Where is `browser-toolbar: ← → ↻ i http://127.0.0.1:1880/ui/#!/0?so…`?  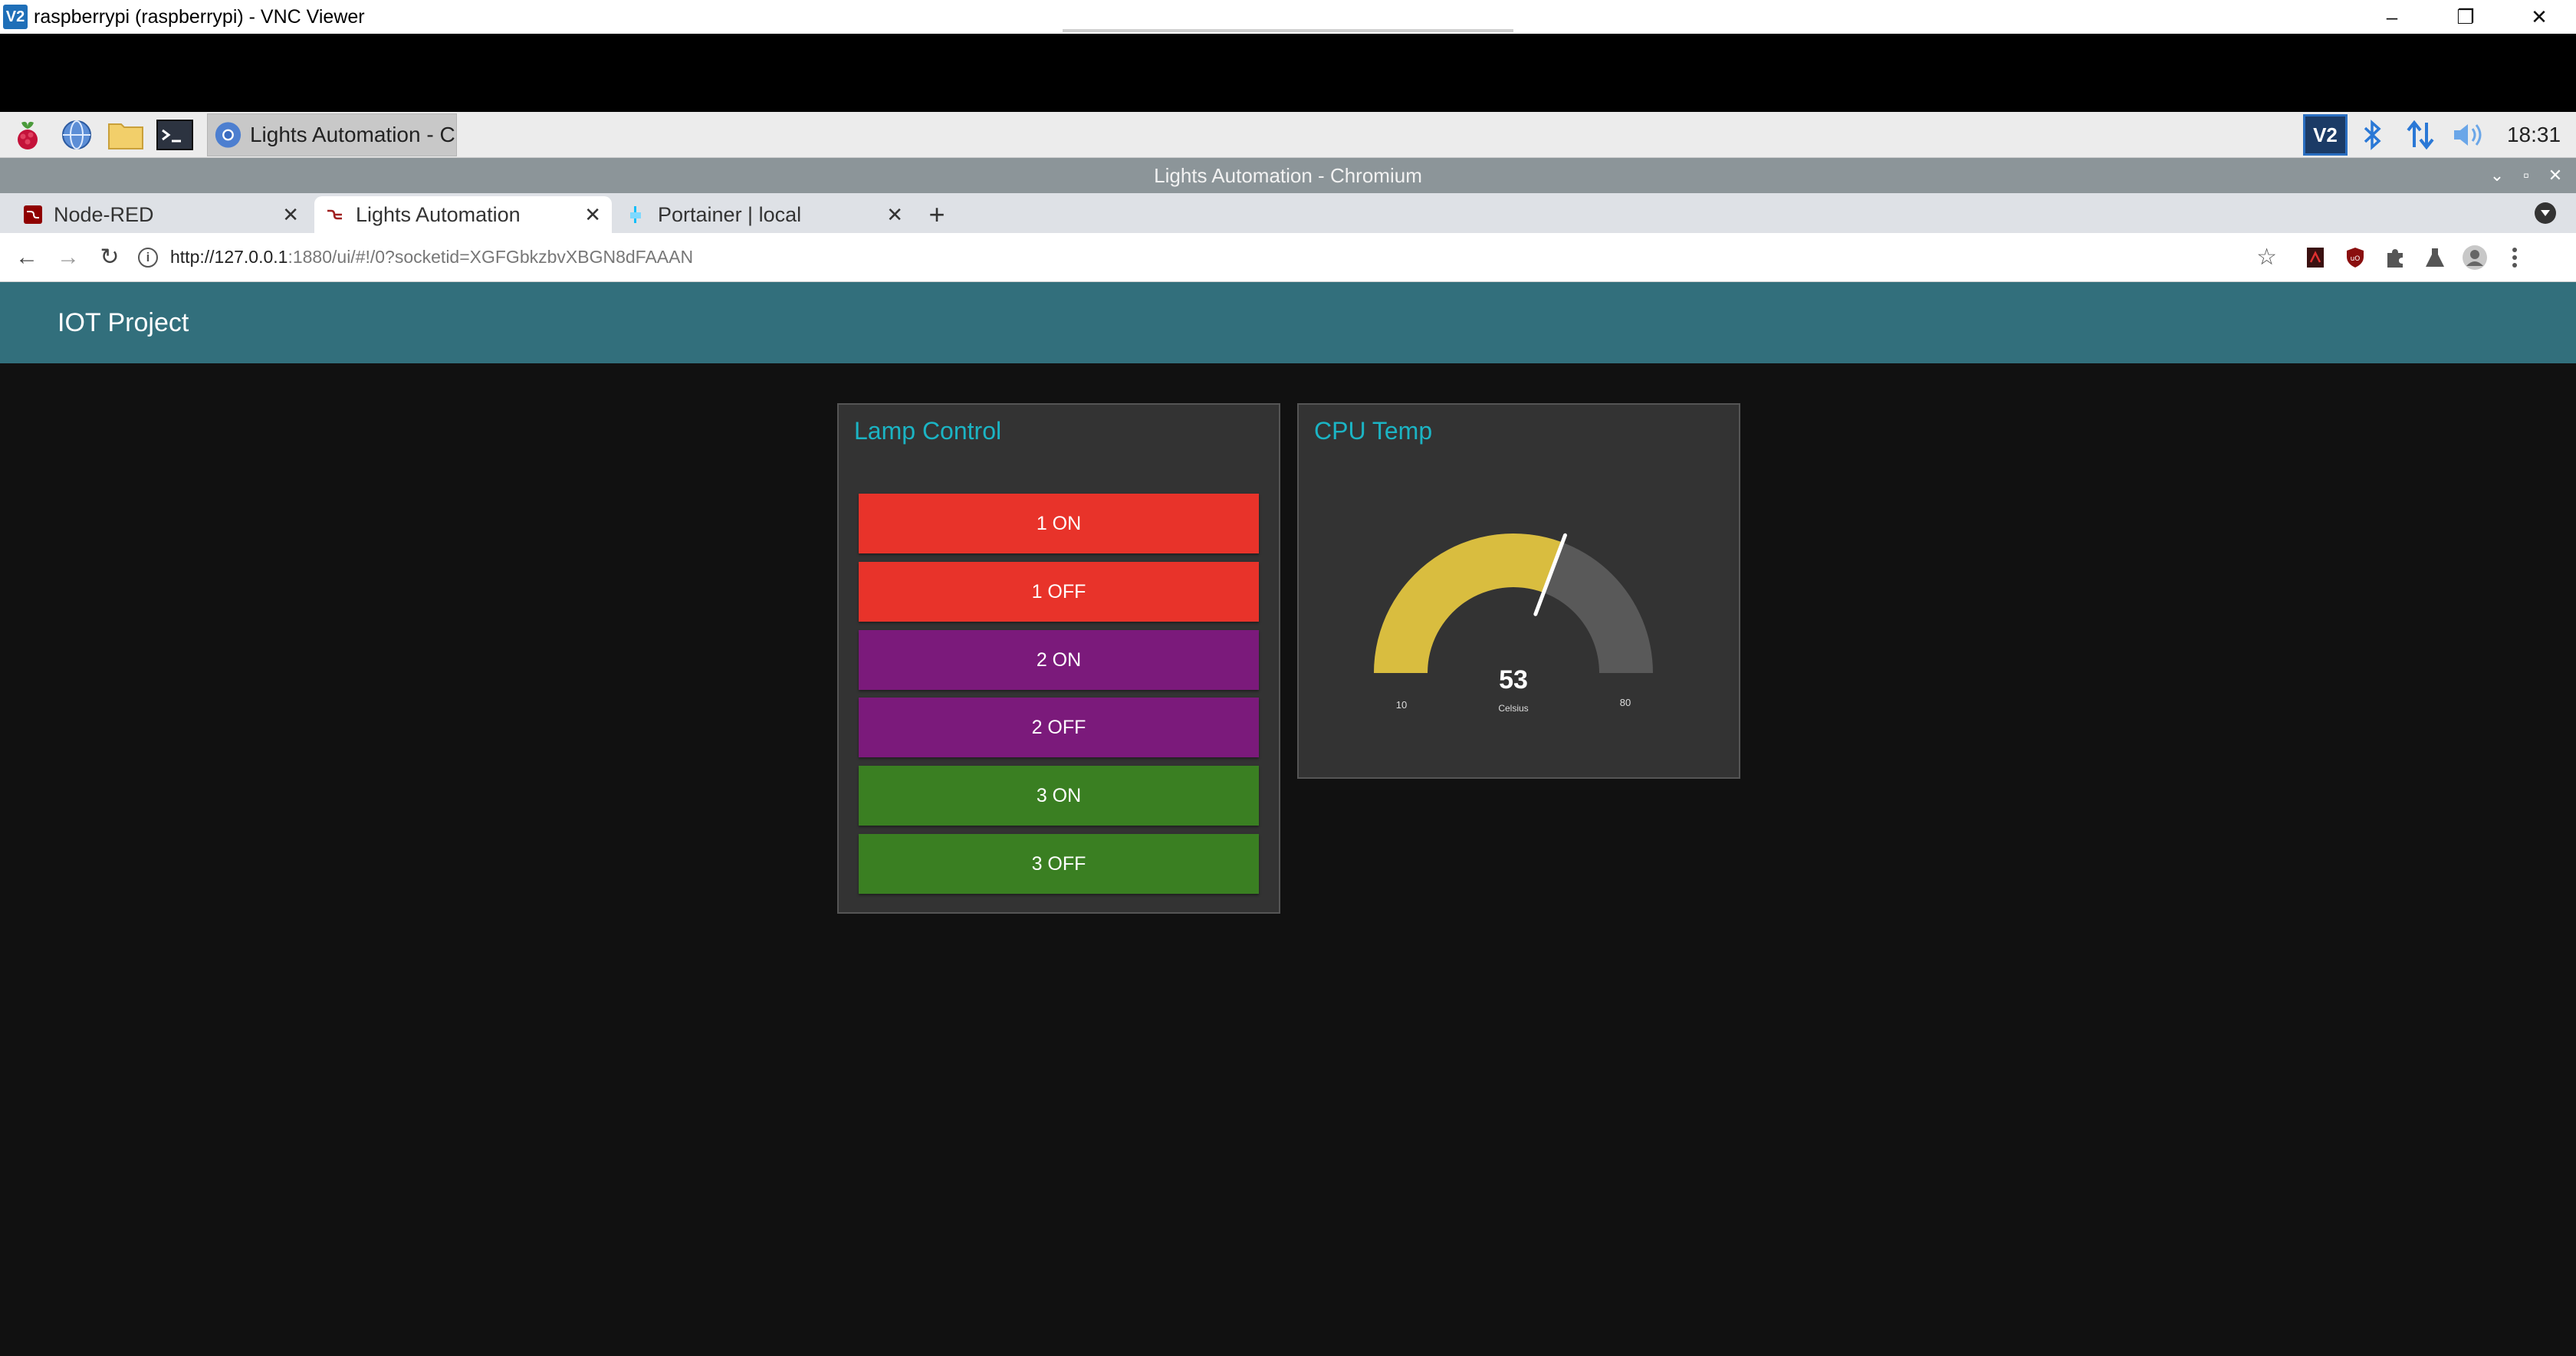 browser-toolbar: ← → ↻ i http://127.0.0.1:1880/ui/#!/0?so… is located at coordinates (1288, 258).